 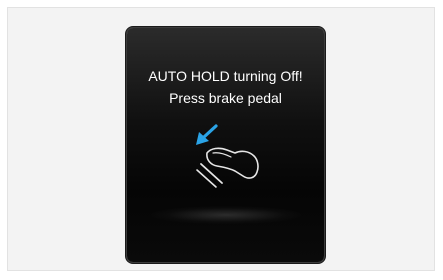 I want to click on floor-reflection, so click(x=226, y=215).